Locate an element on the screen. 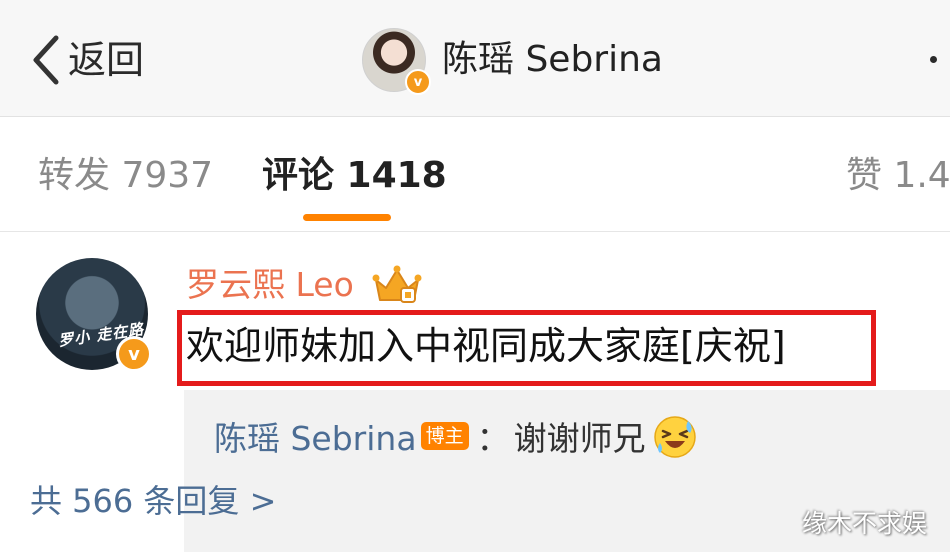 The width and height of the screenshot is (950, 552). laugh-cry-emoji-icon is located at coordinates (674, 437).